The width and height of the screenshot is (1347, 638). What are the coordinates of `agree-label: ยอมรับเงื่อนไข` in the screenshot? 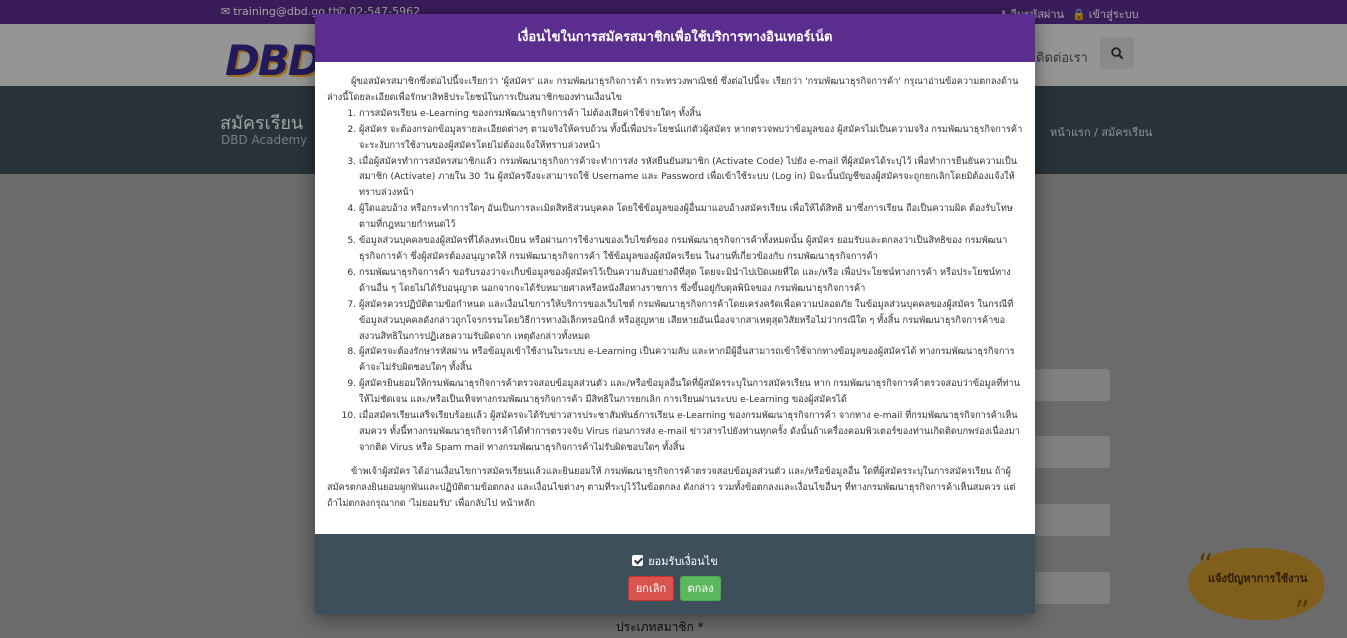 It's located at (683, 561).